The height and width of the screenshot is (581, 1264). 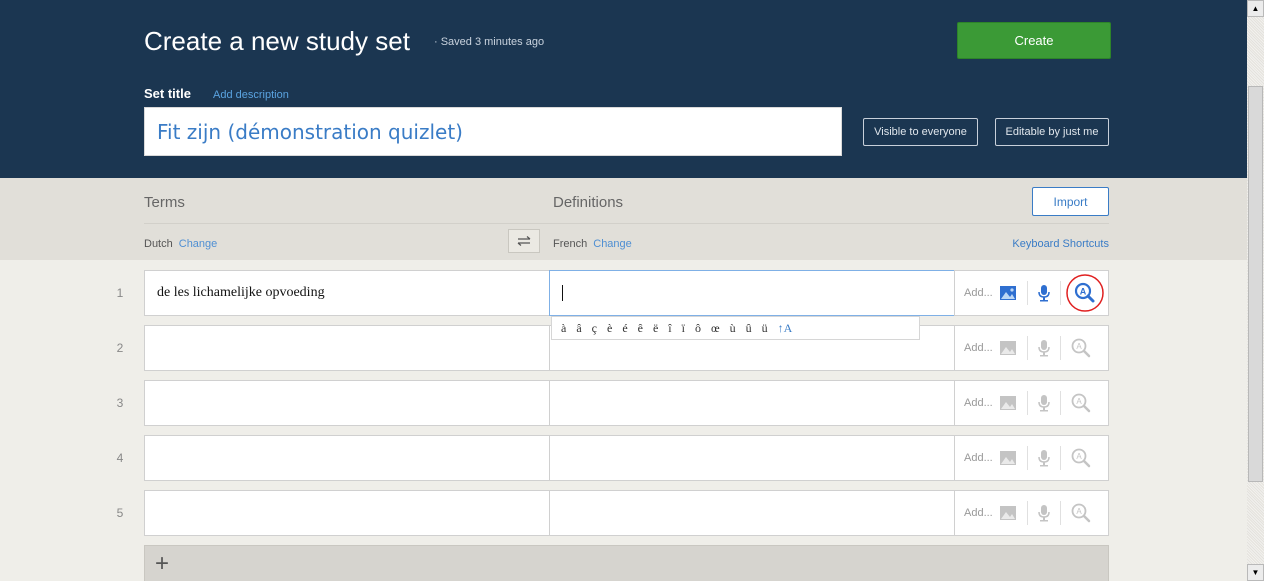 I want to click on definition-language: French Change, so click(x=592, y=244).